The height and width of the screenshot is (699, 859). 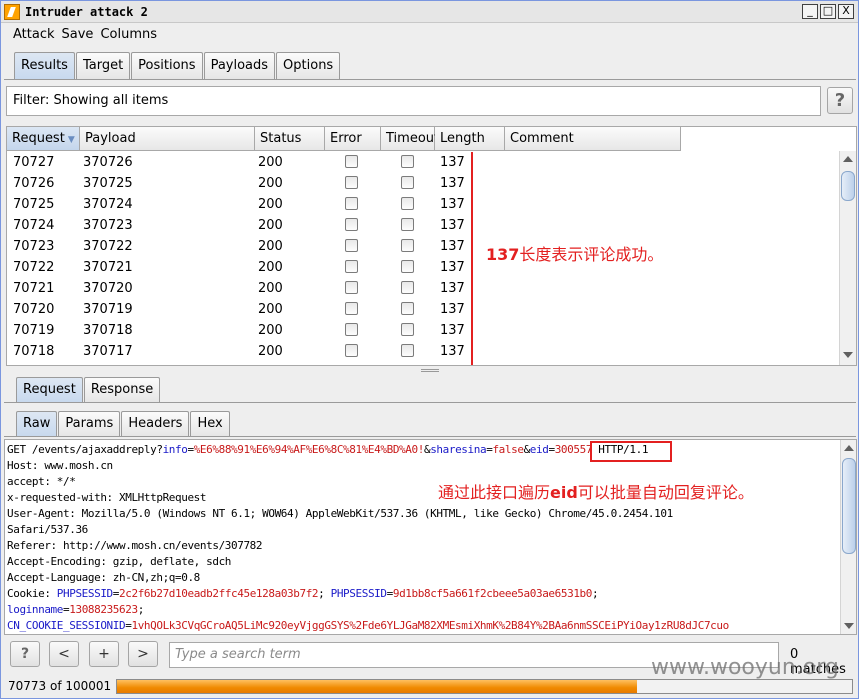 What do you see at coordinates (574, 253) in the screenshot?
I see `length-annotation: 137长度表示评论成功。` at bounding box center [574, 253].